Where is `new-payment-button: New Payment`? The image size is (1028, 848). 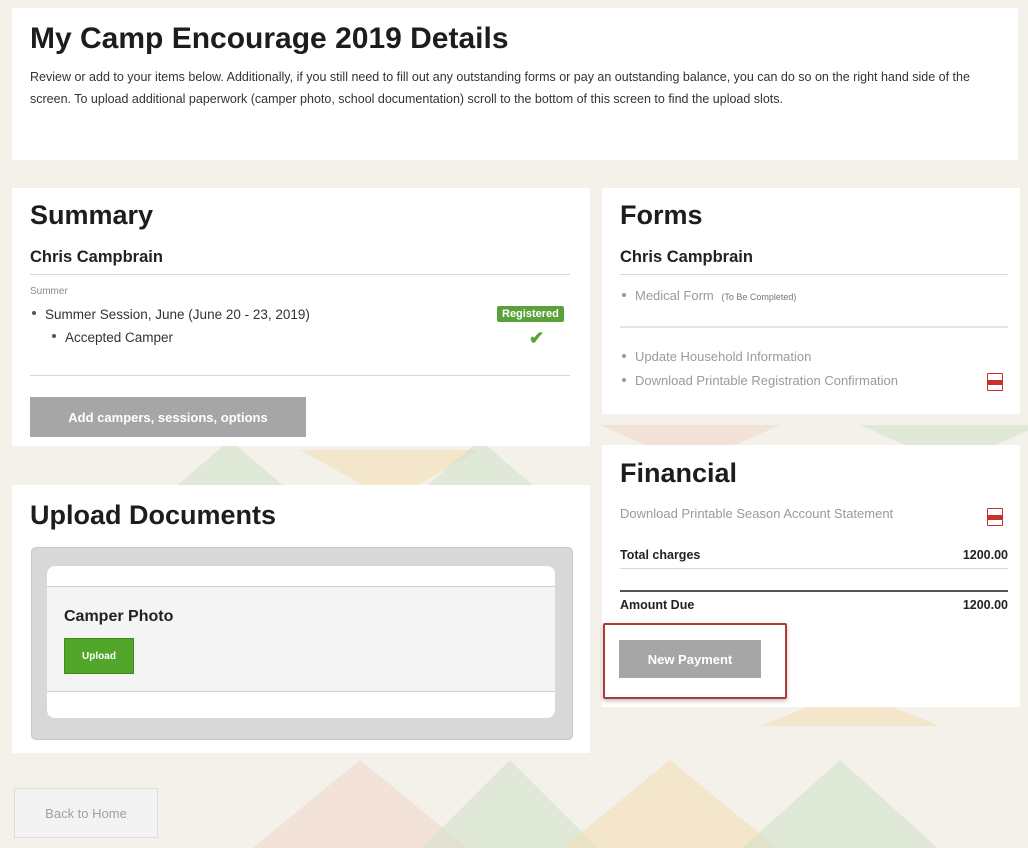 new-payment-button: New Payment is located at coordinates (690, 659).